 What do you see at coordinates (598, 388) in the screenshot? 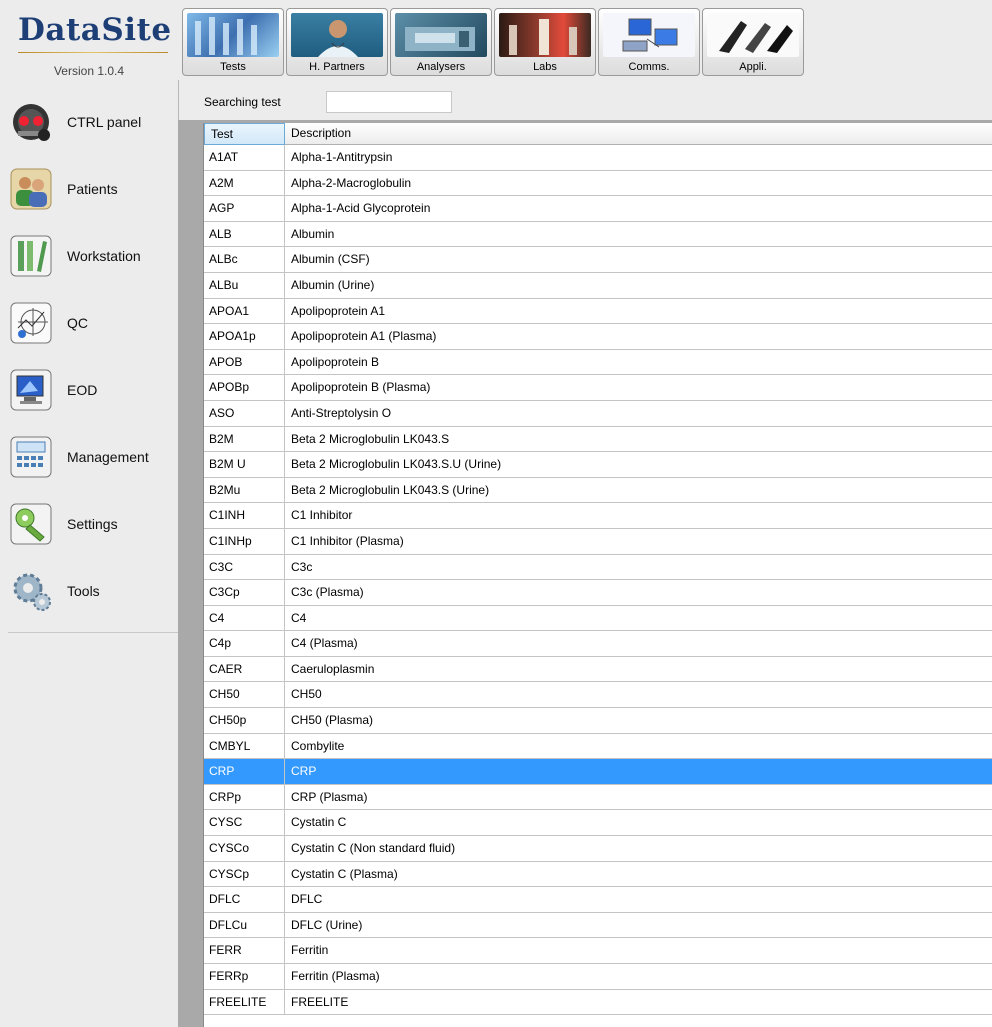
I see `table-row: APOBp Apolipoprotein B (Plasma)` at bounding box center [598, 388].